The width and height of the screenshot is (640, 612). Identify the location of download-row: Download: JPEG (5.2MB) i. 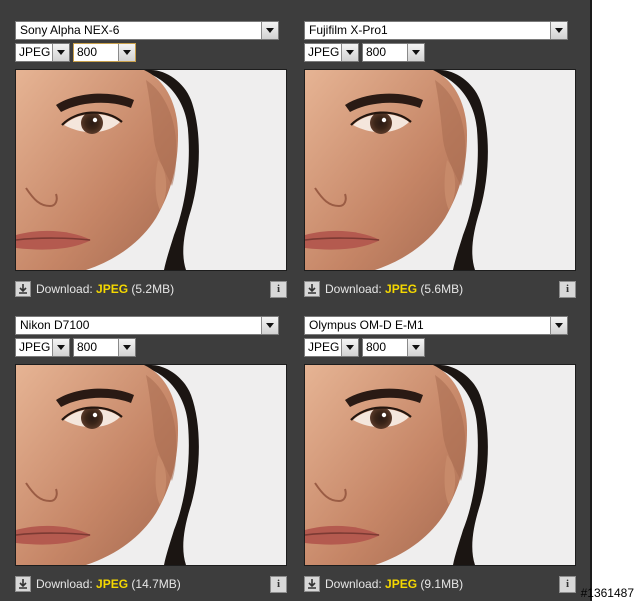
(151, 289).